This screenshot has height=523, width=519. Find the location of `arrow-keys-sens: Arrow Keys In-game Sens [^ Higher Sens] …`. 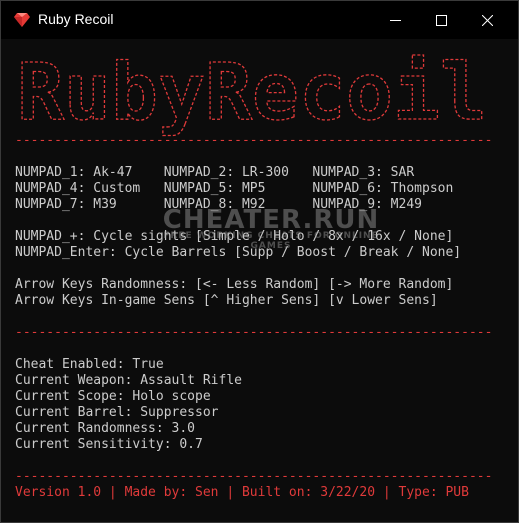

arrow-keys-sens: Arrow Keys In-game Sens [^ Higher Sens] … is located at coordinates (226, 300).